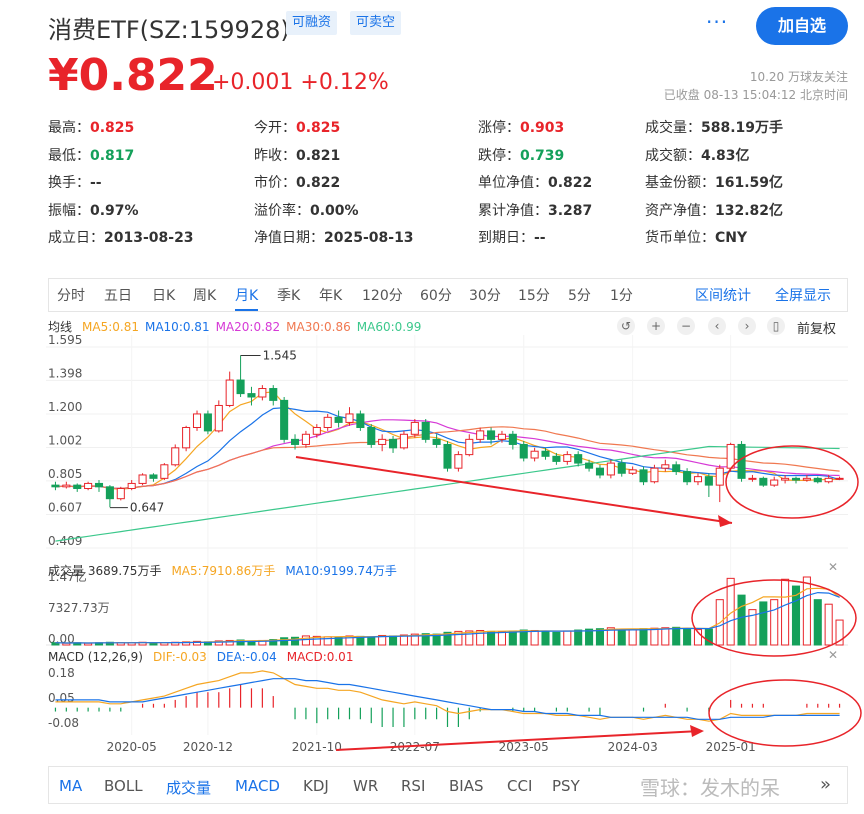  What do you see at coordinates (382, 295) in the screenshot?
I see `tab-7: 120分` at bounding box center [382, 295].